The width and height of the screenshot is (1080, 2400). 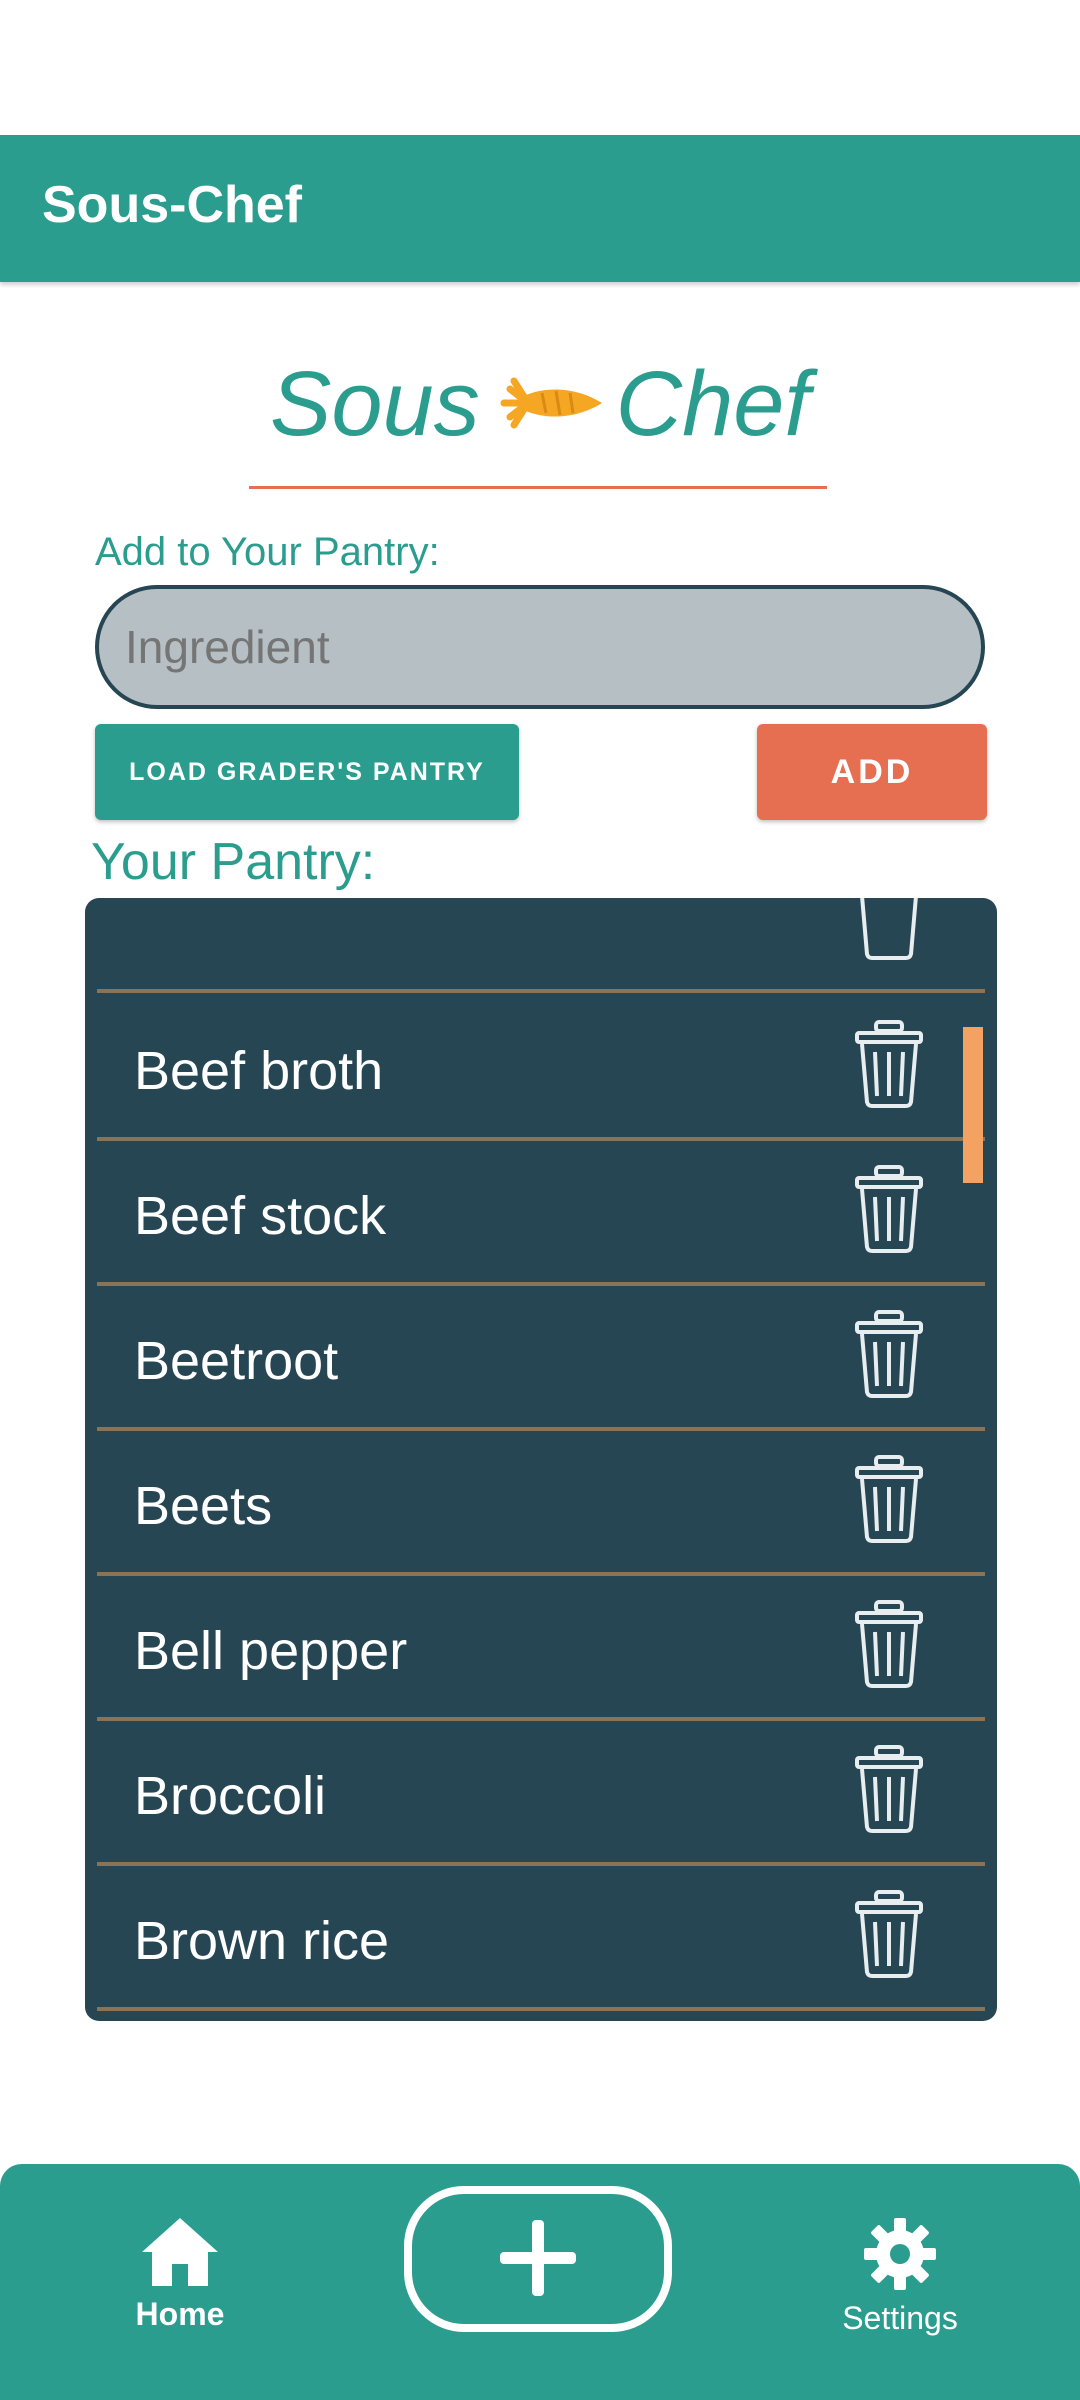 What do you see at coordinates (267, 552) in the screenshot?
I see `add-to-pantry-label: Add to Your Pantry:` at bounding box center [267, 552].